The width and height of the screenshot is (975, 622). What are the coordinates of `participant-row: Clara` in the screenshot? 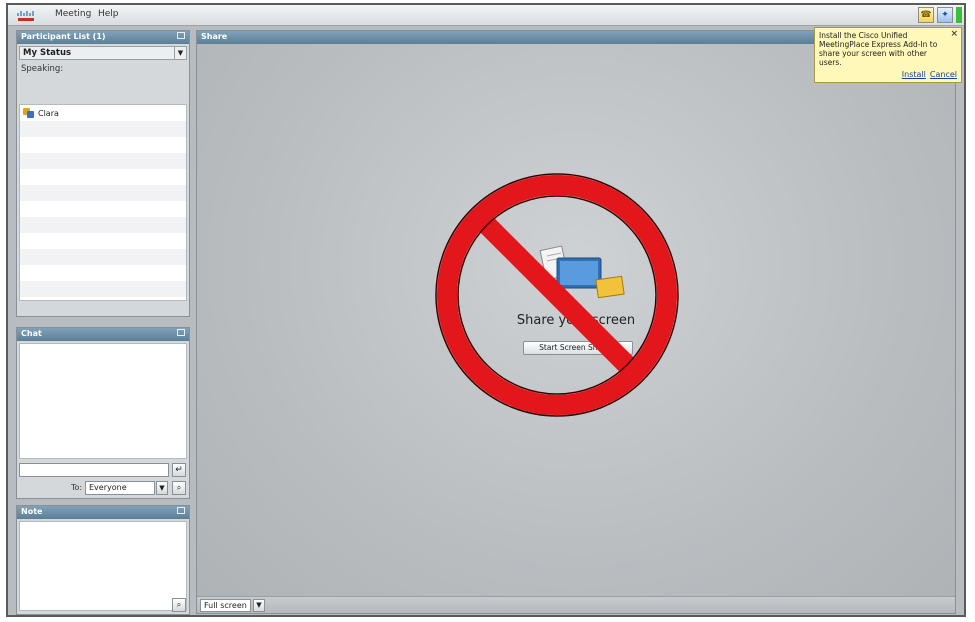 It's located at (41, 113).